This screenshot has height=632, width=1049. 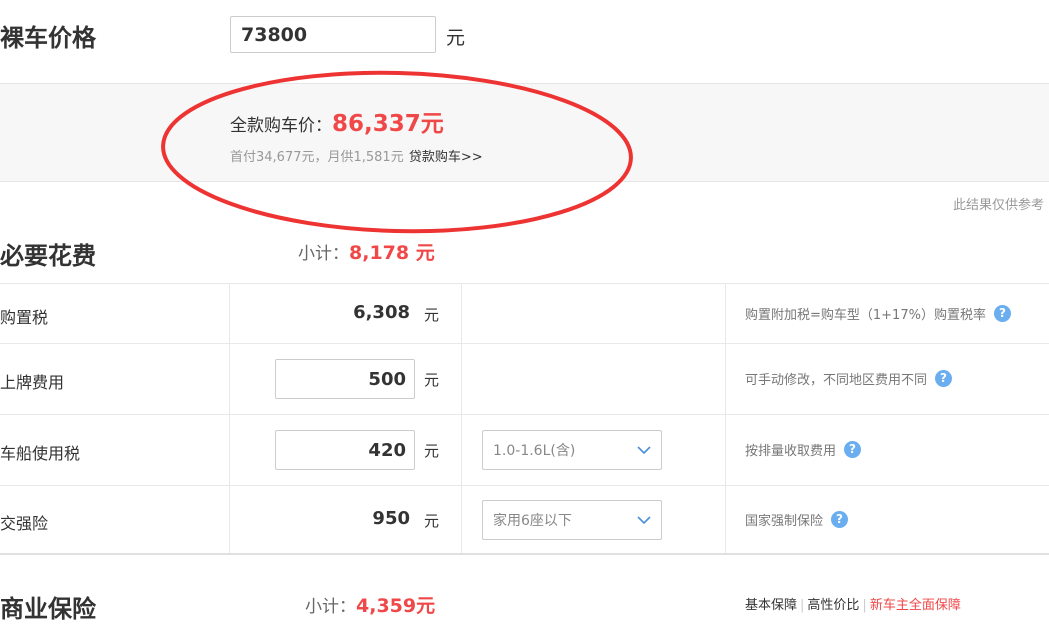 What do you see at coordinates (281, 126) in the screenshot?
I see `total-price-label: 全款购车价：` at bounding box center [281, 126].